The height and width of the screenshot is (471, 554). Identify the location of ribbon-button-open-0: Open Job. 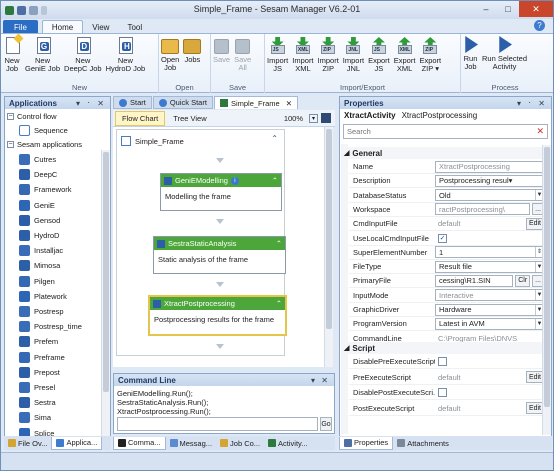
(170, 54).